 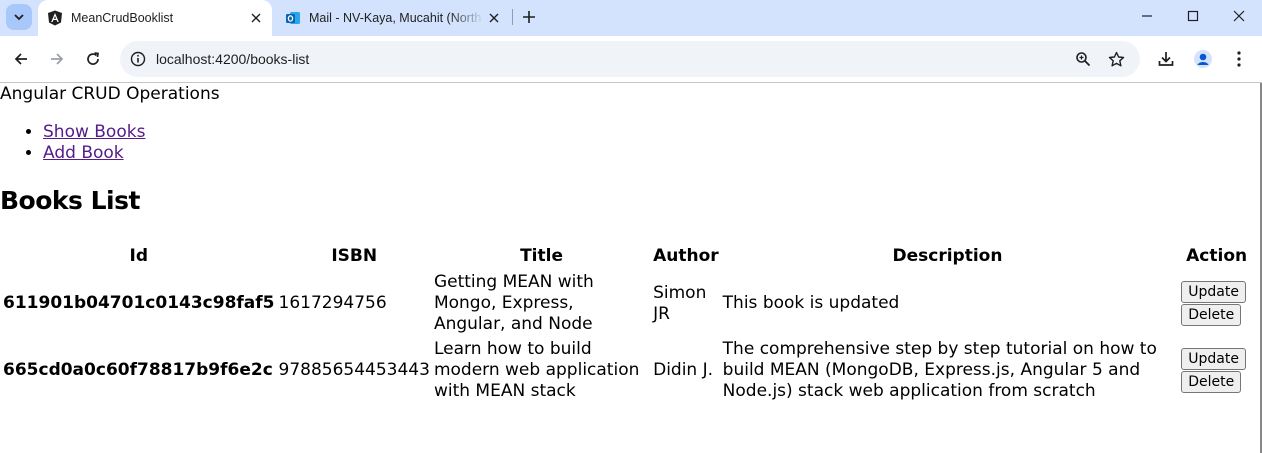 I want to click on column-header-author: Author, so click(x=686, y=256).